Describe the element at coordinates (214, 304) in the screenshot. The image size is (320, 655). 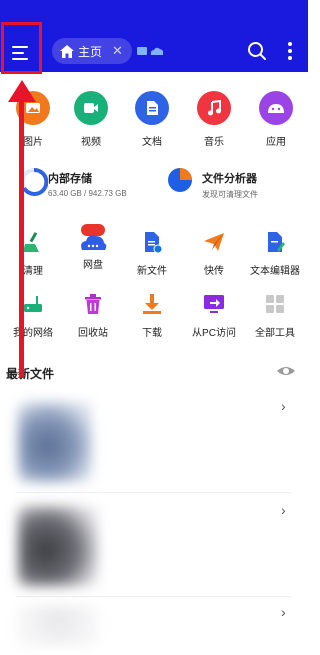
I see `pc-access-icon` at that location.